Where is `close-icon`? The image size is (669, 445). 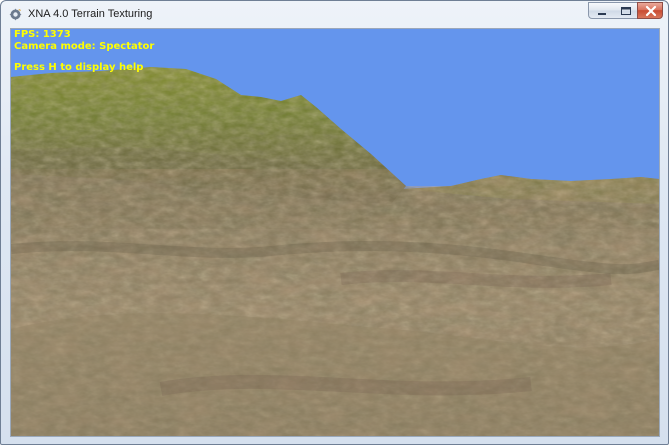 close-icon is located at coordinates (651, 11).